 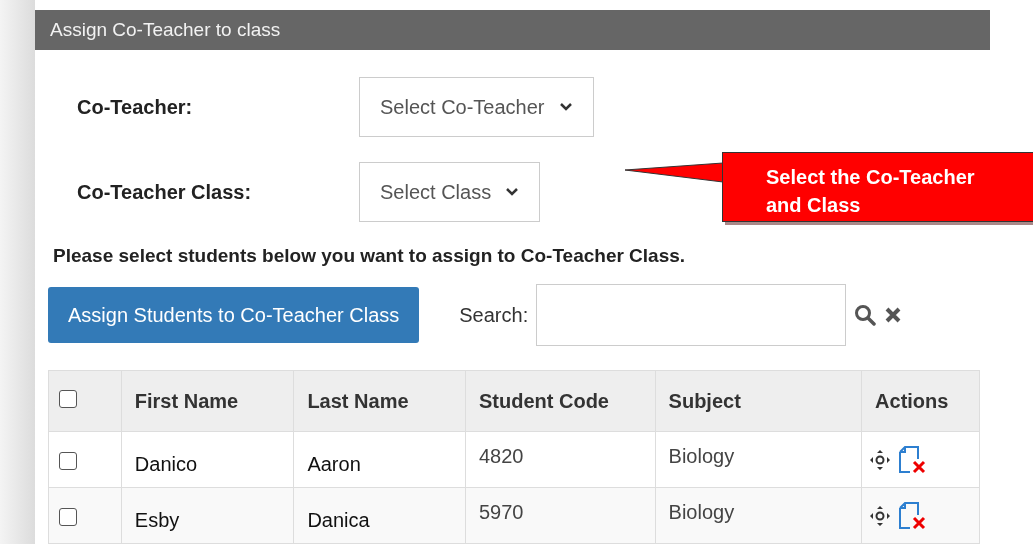 I want to click on table-cell: Danica, so click(x=338, y=519).